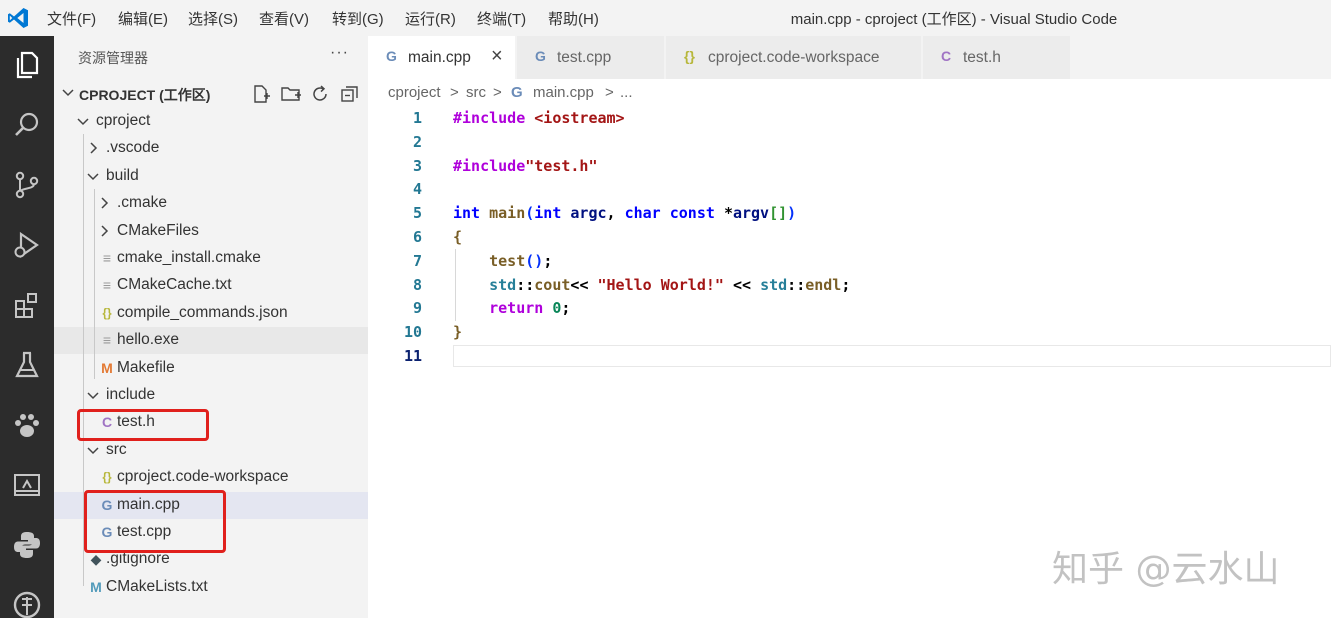 Image resolution: width=1331 pixels, height=618 pixels. What do you see at coordinates (144, 95) in the screenshot?
I see `workspace-title: CPROJECT (工作区)` at bounding box center [144, 95].